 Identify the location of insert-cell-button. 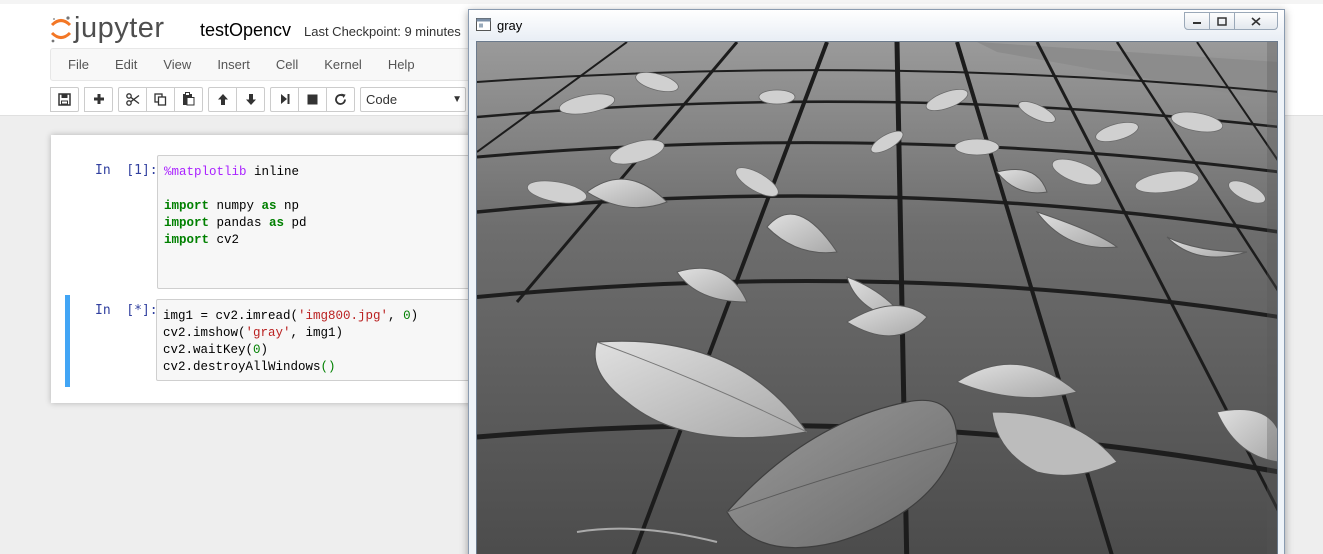
(98, 99).